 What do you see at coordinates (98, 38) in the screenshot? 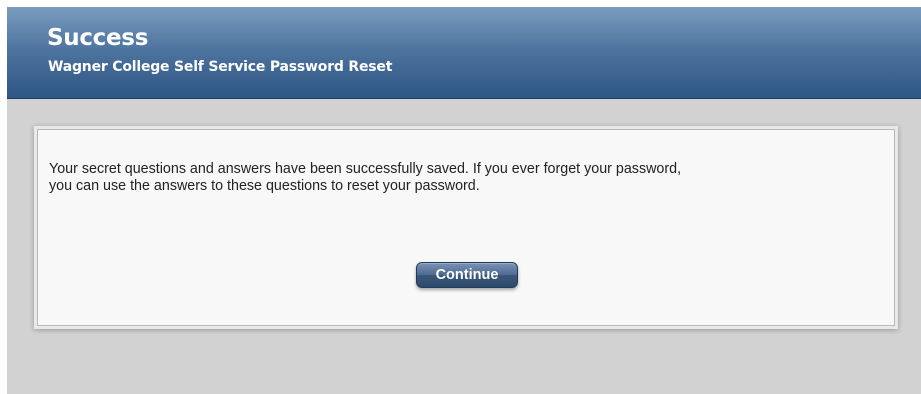
I see `page-title: Success` at bounding box center [98, 38].